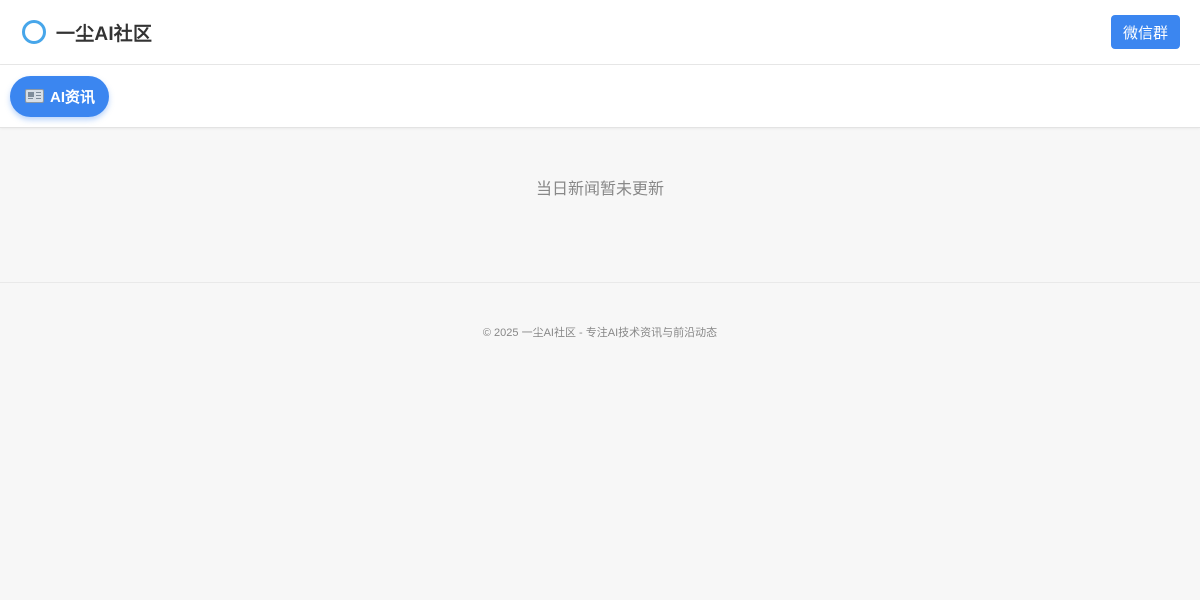  I want to click on wechat-group-button: 微信群, so click(1145, 32).